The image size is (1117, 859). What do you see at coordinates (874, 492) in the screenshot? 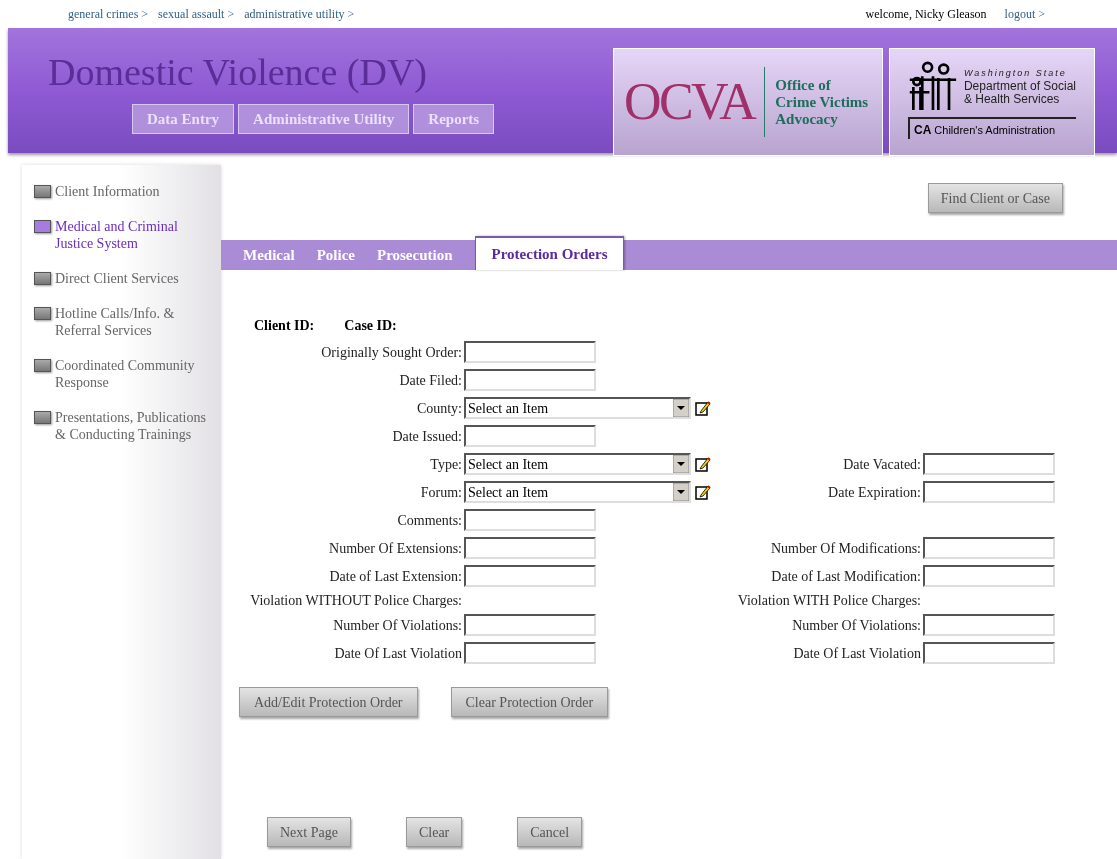
I see `field-label: Date Expiration:` at bounding box center [874, 492].